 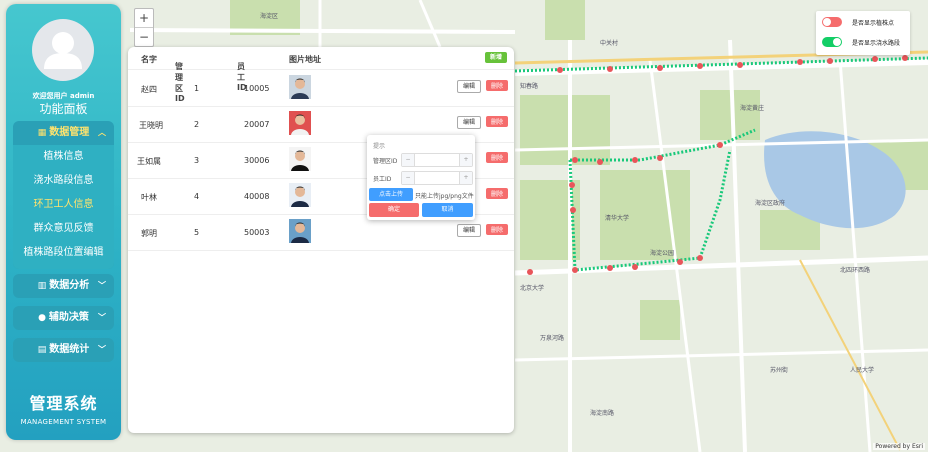 I want to click on map-zoom-control: + −, so click(x=144, y=27).